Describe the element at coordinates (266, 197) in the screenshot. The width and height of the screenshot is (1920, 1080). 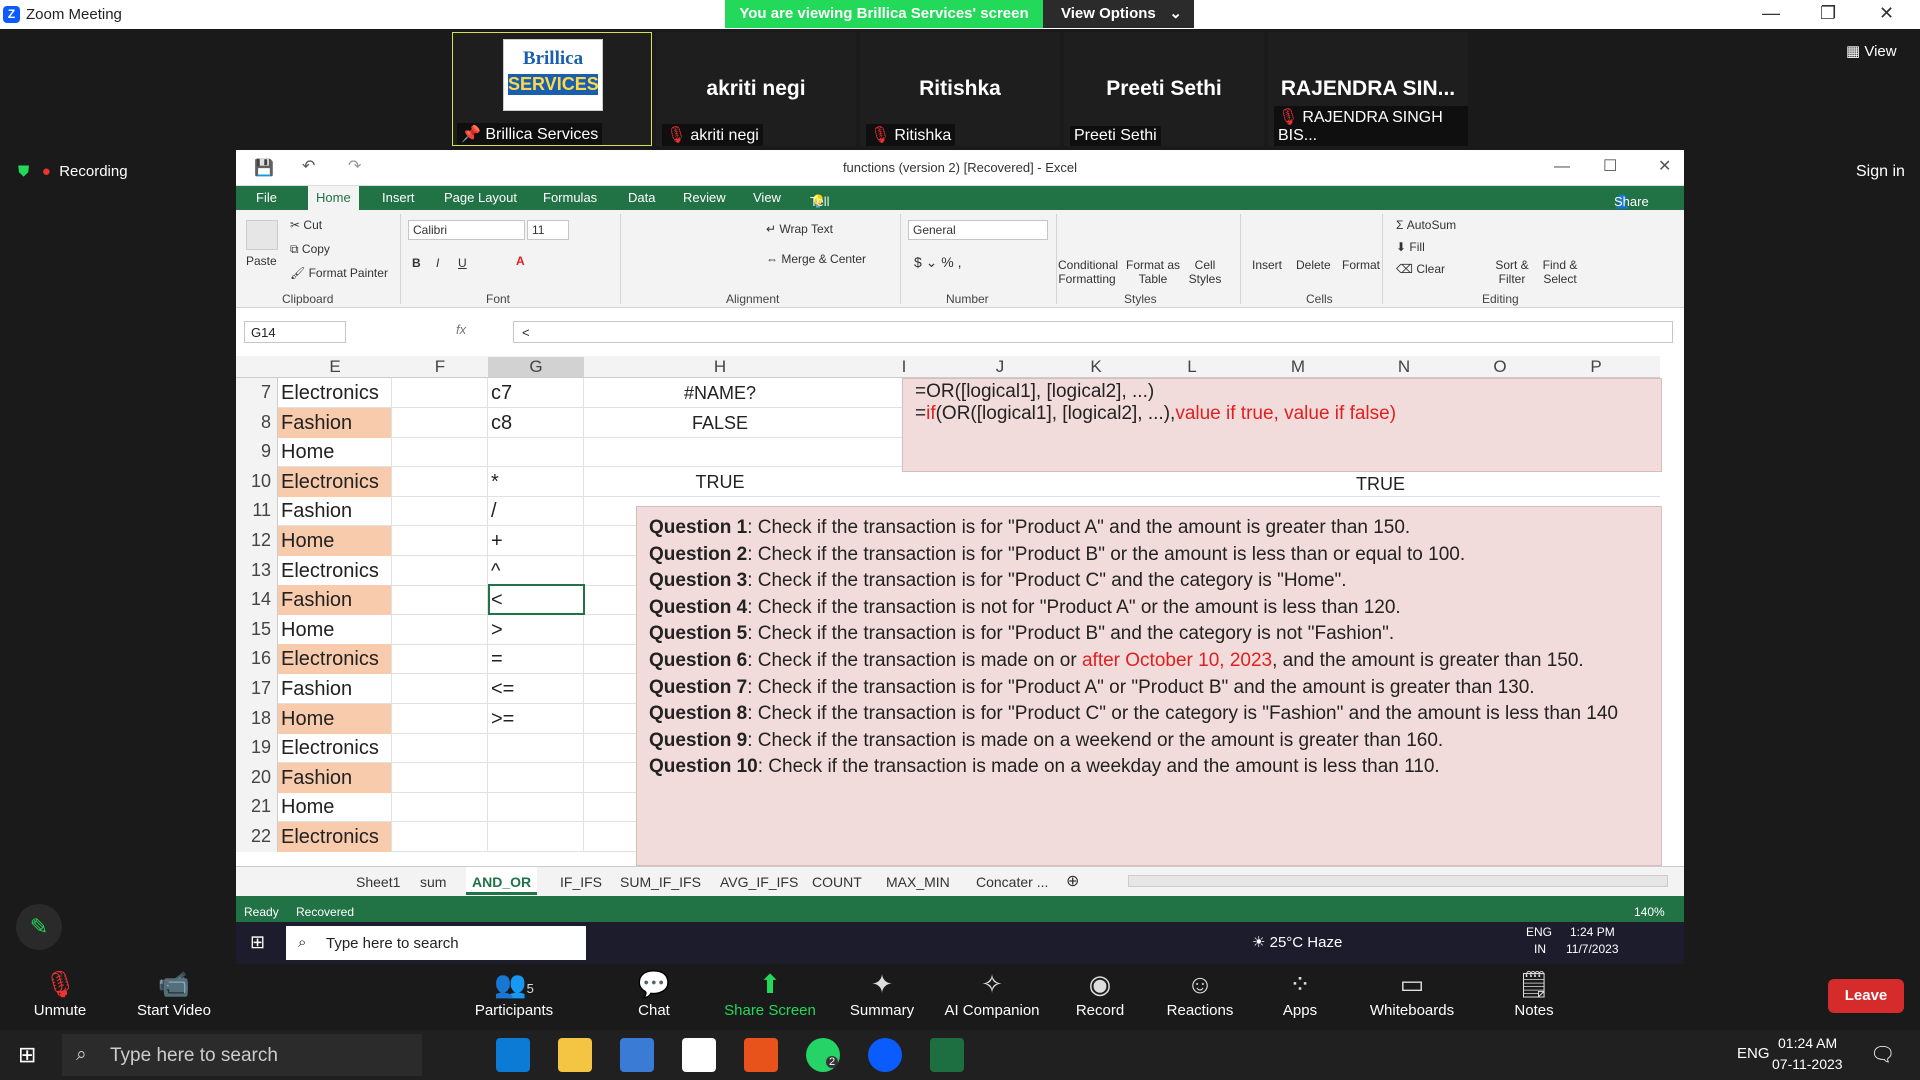
I see `tab-file: File` at that location.